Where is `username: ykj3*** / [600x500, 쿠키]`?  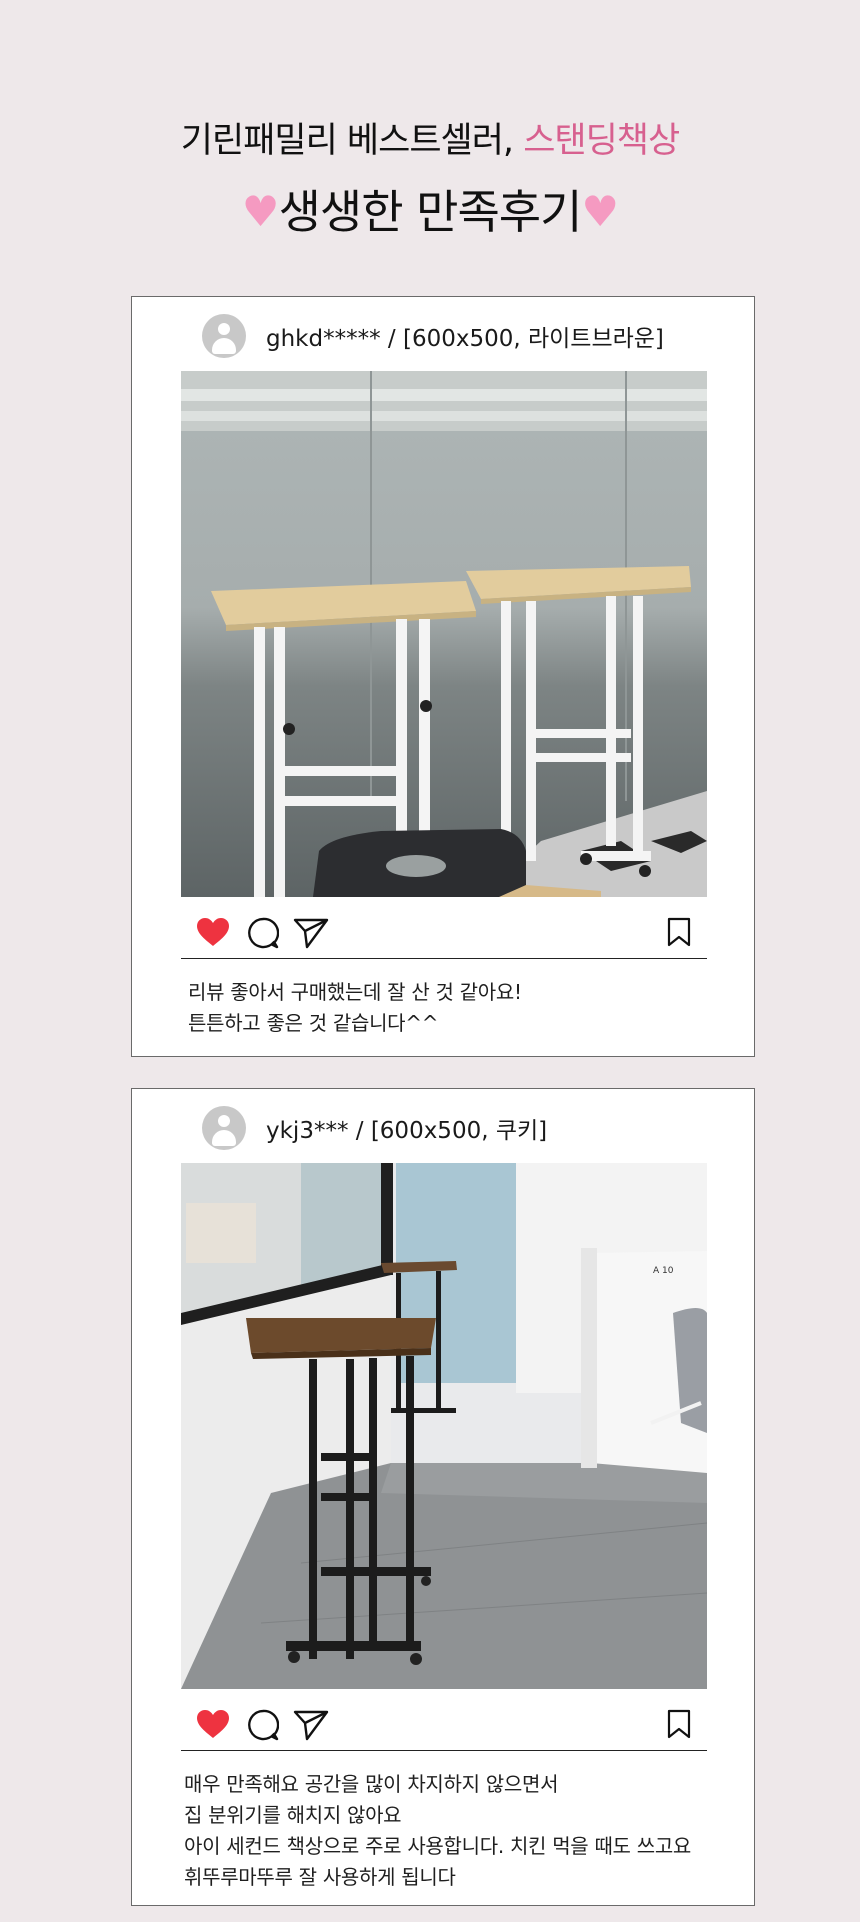
username: ykj3*** / [600x500, 쿠키] is located at coordinates (406, 1128).